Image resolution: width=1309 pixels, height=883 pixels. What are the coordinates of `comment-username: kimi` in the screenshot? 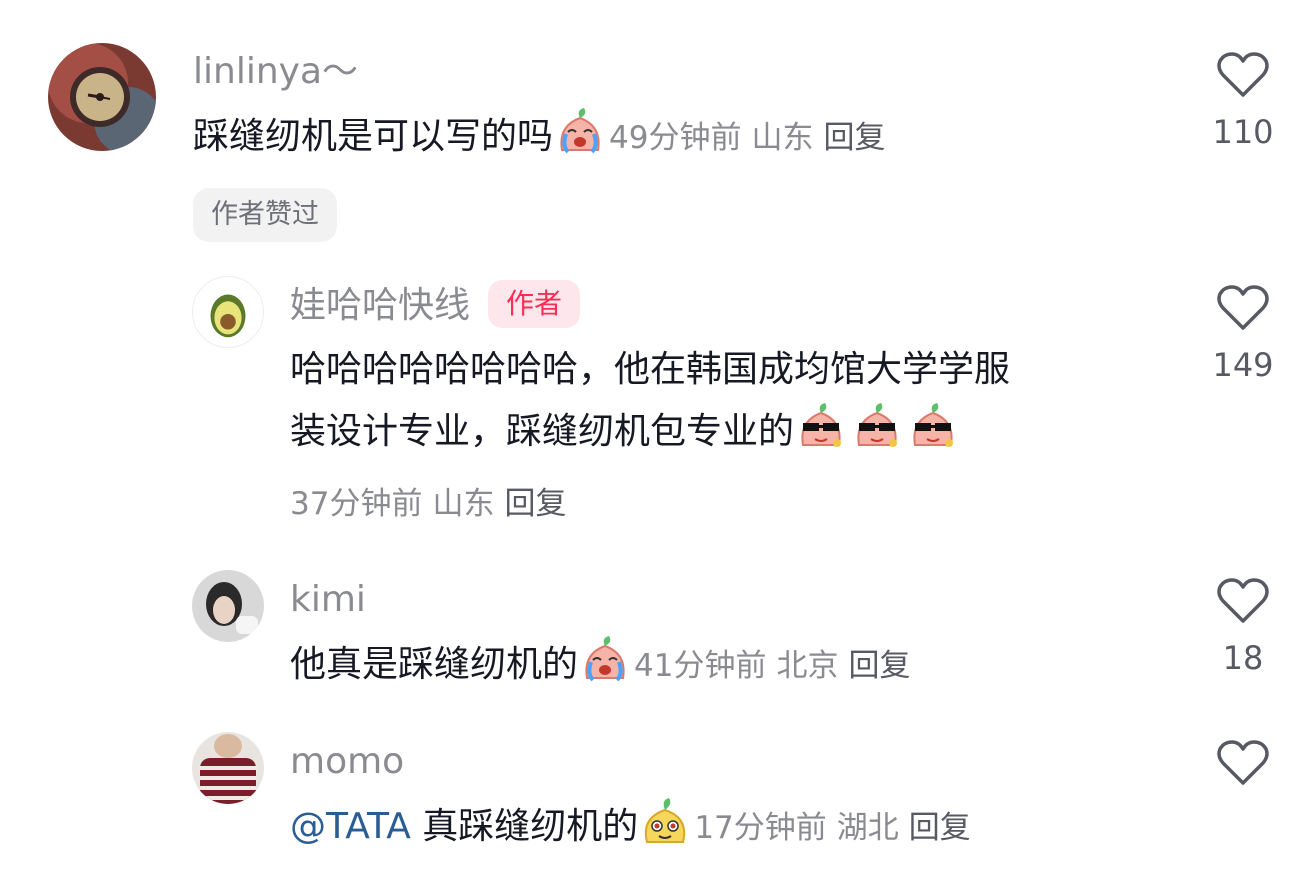 It's located at (328, 600).